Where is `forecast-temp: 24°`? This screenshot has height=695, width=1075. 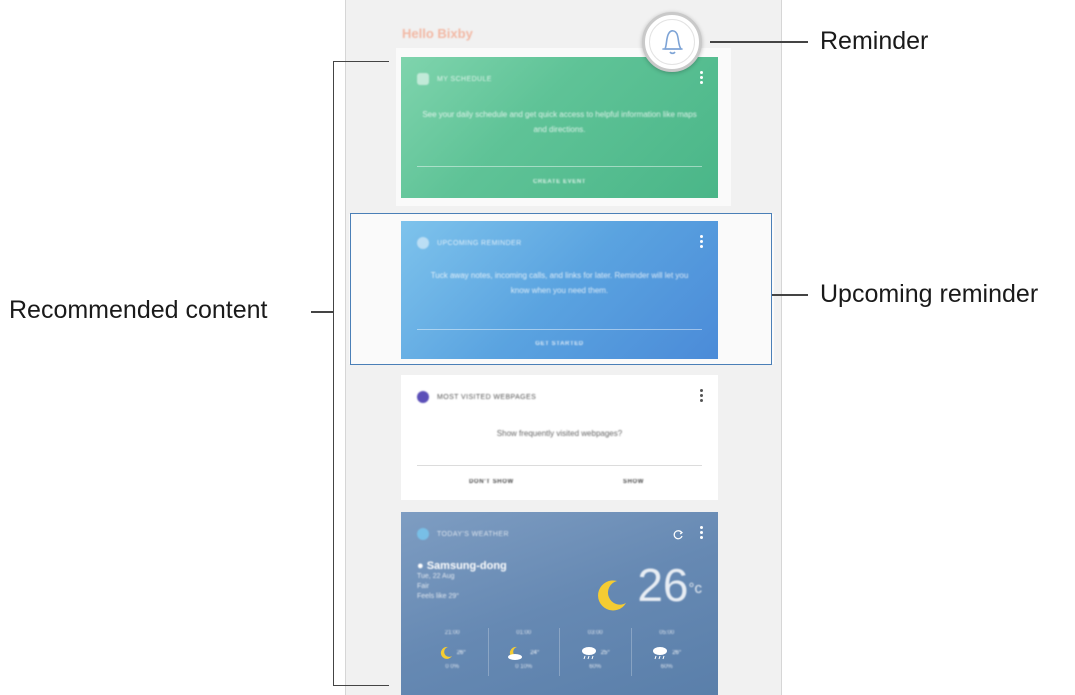 forecast-temp: 24° is located at coordinates (535, 653).